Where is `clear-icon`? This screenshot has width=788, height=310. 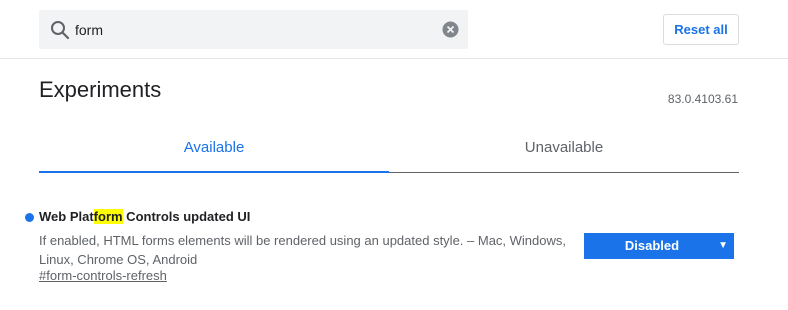 clear-icon is located at coordinates (450, 29).